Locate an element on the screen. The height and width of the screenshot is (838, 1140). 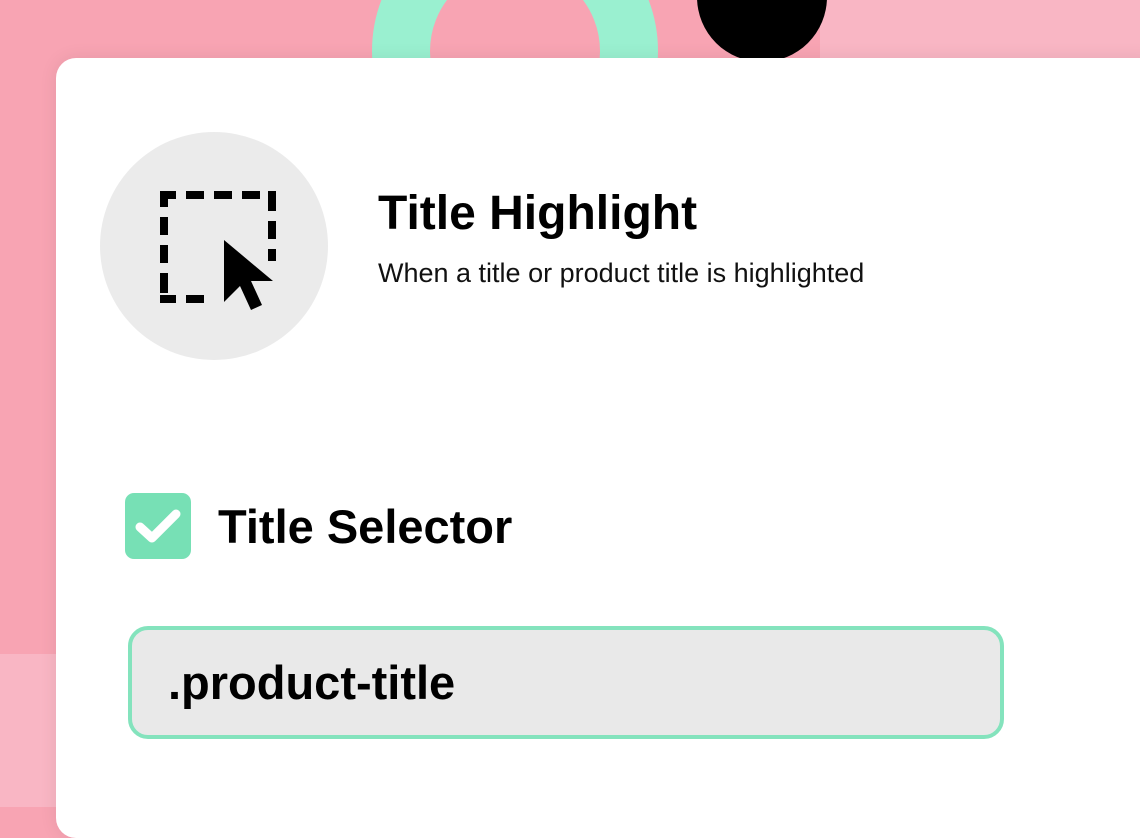
title-selector-label: Title Selector is located at coordinates (365, 526).